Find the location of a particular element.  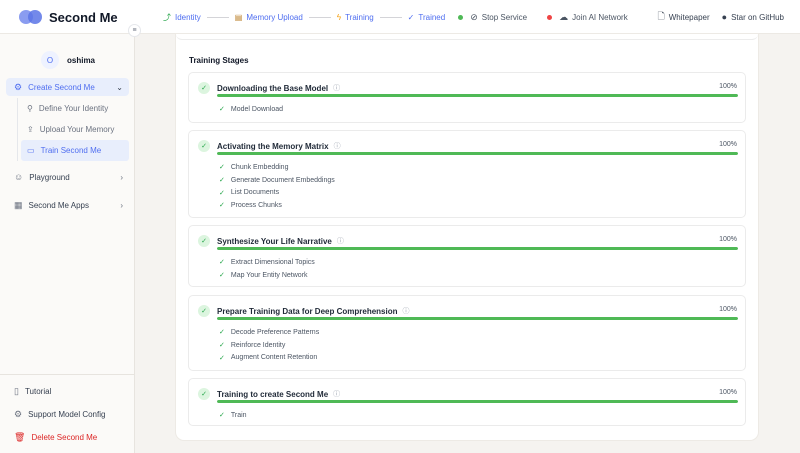

whitepaper-link: 🗋 Whitepaper is located at coordinates (683, 17).